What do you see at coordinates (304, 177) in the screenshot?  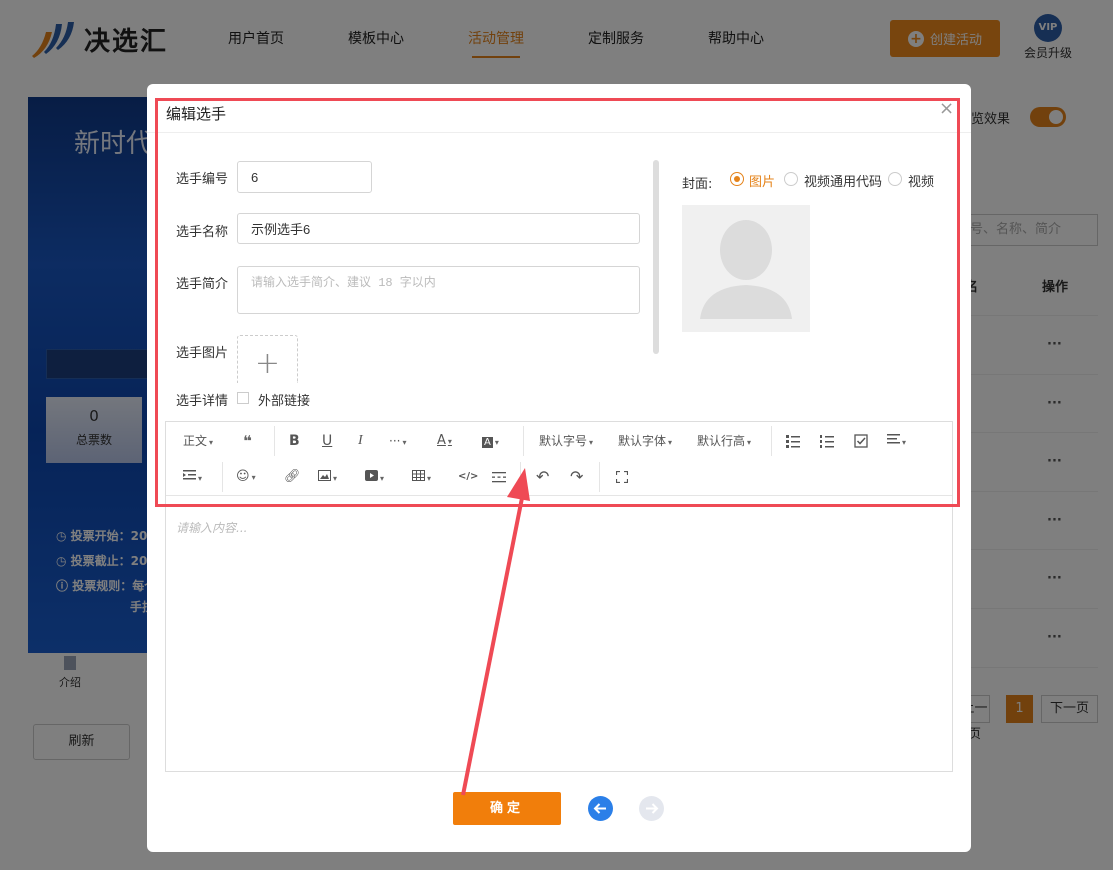 I see `player-number-input` at bounding box center [304, 177].